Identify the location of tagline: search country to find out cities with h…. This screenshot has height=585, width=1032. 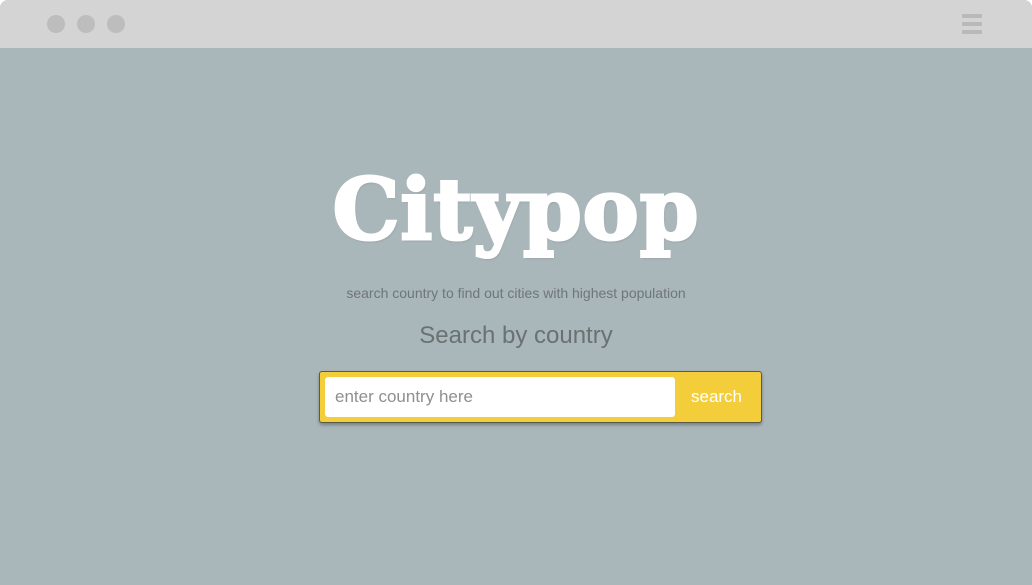
(516, 293).